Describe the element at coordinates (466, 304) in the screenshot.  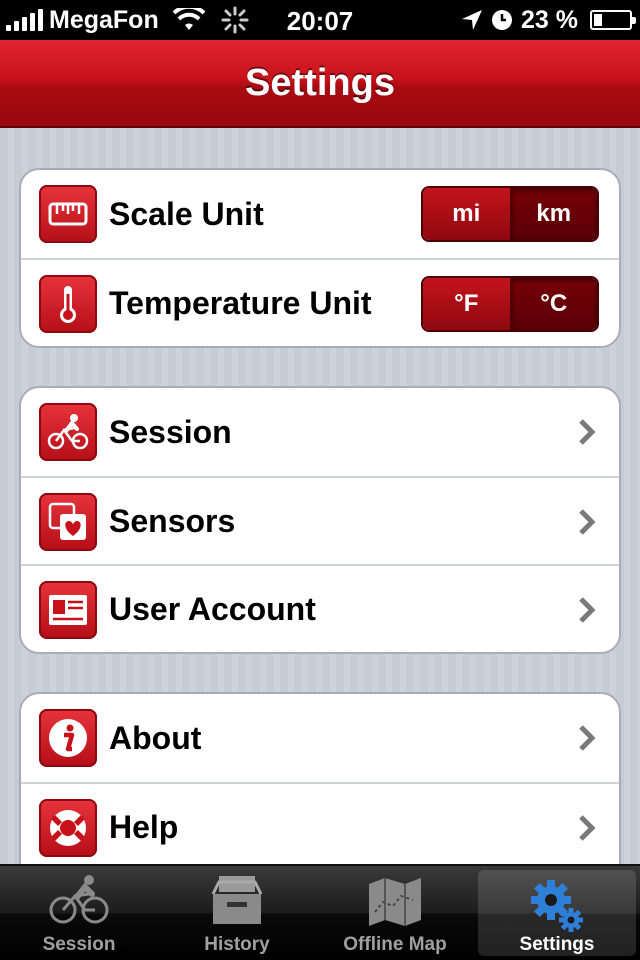
I see `temperature-unit-option-fahrenheit: °F` at that location.